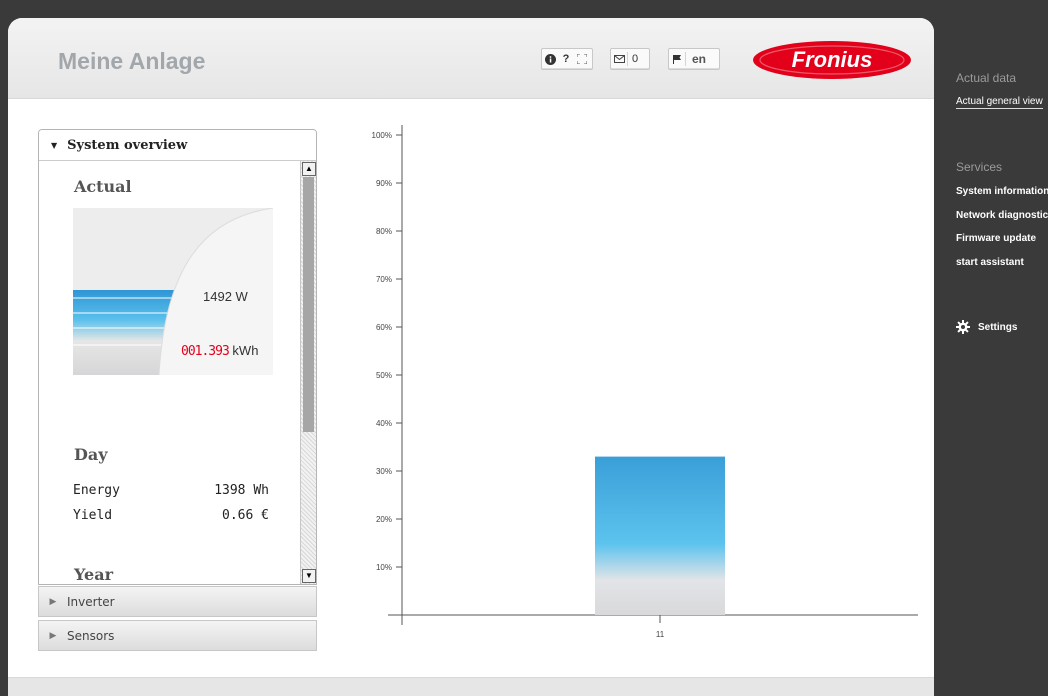 The width and height of the screenshot is (1048, 696). I want to click on year-heading: Year, so click(94, 574).